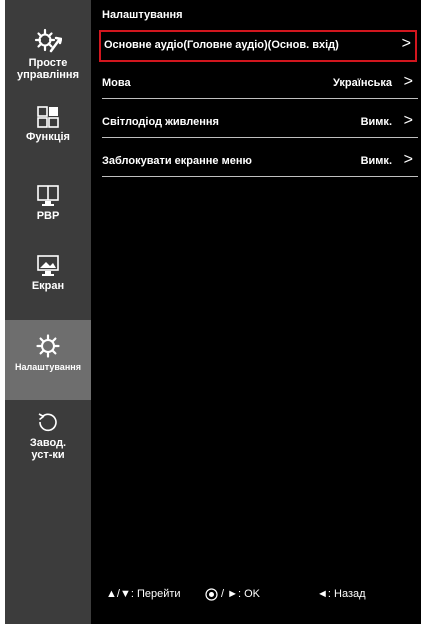 This screenshot has width=424, height=624. Describe the element at coordinates (48, 137) in the screenshot. I see `sidebar-item-label: Функція` at that location.